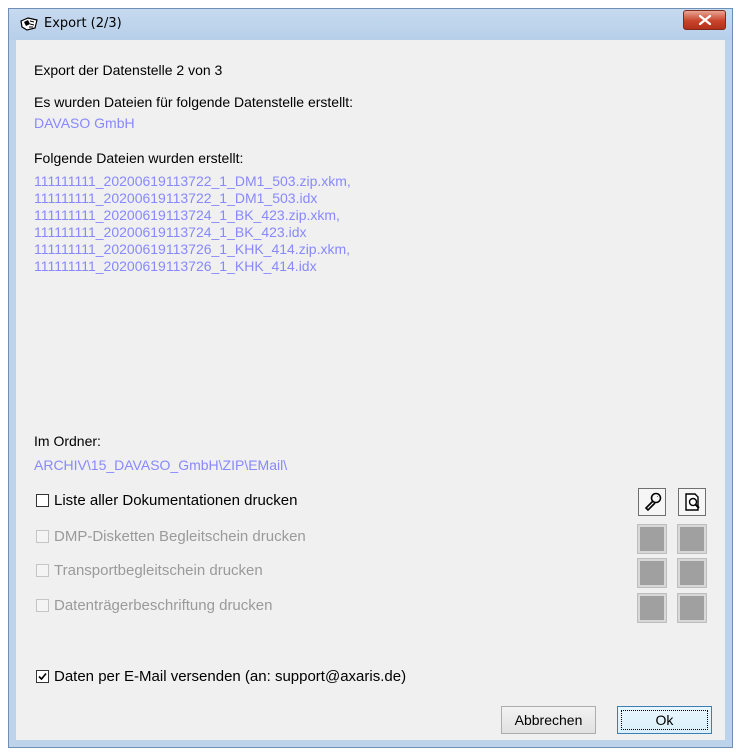 The image size is (740, 755). I want to click on close-icon, so click(705, 20).